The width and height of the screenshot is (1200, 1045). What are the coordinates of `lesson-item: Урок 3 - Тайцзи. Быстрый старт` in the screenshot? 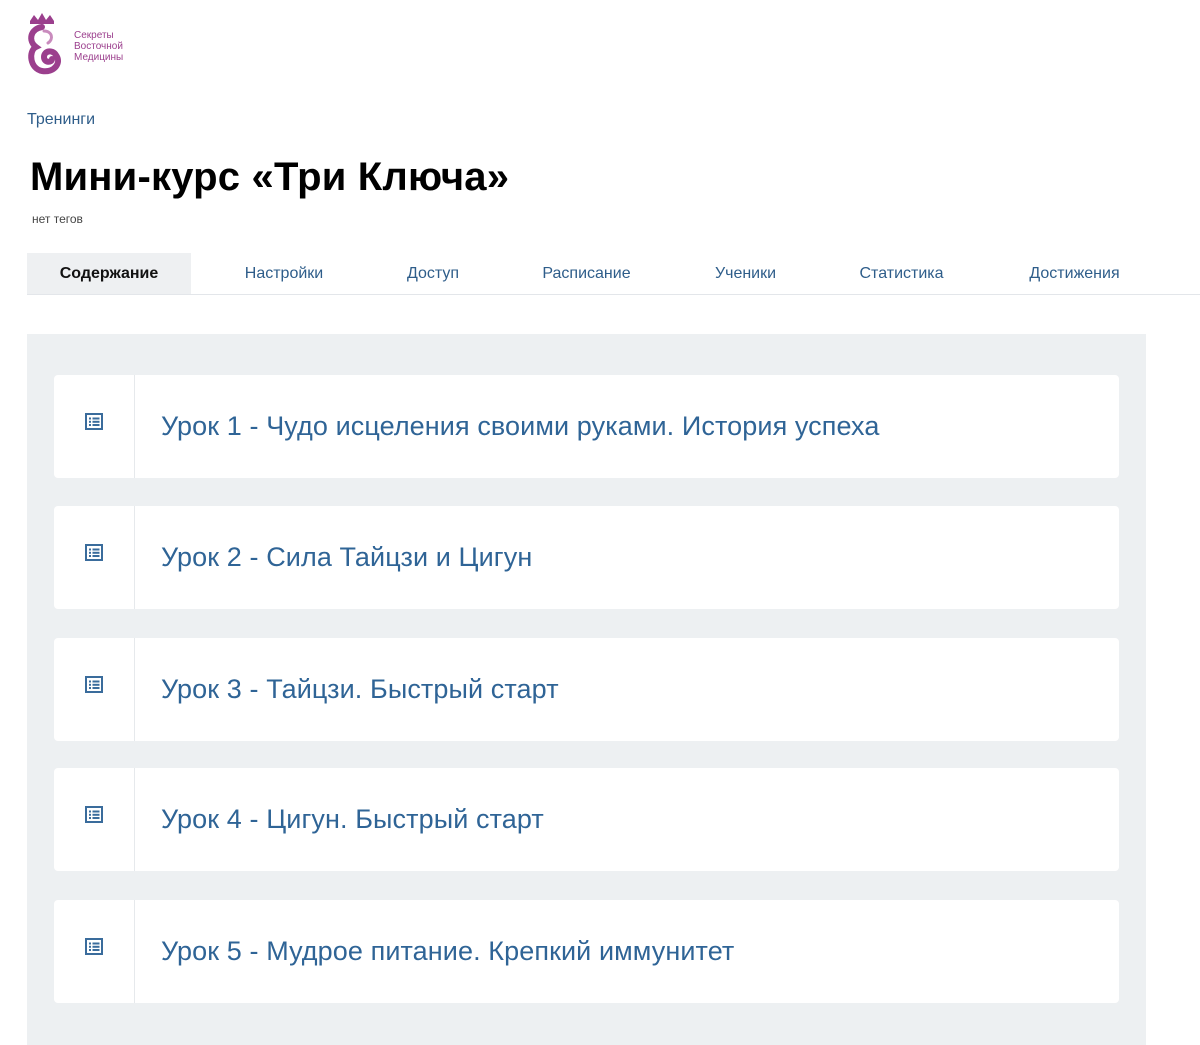 It's located at (586, 689).